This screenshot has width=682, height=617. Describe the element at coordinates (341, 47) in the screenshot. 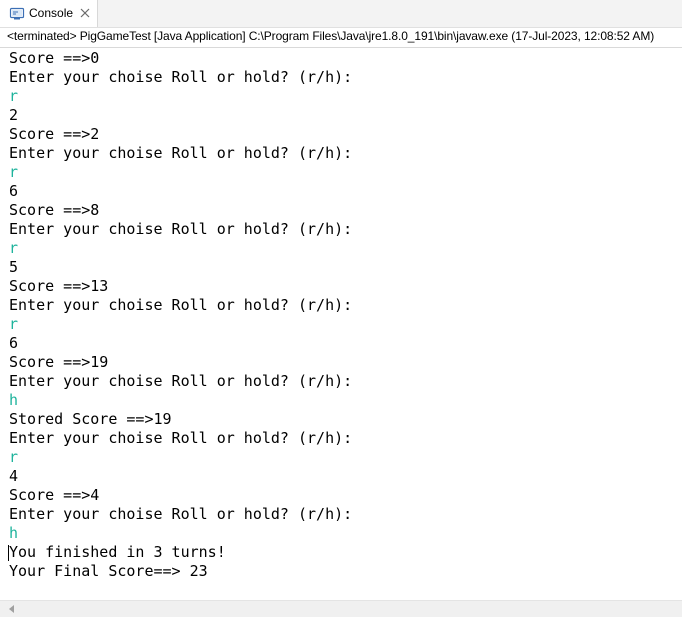

I see `status-divider` at that location.